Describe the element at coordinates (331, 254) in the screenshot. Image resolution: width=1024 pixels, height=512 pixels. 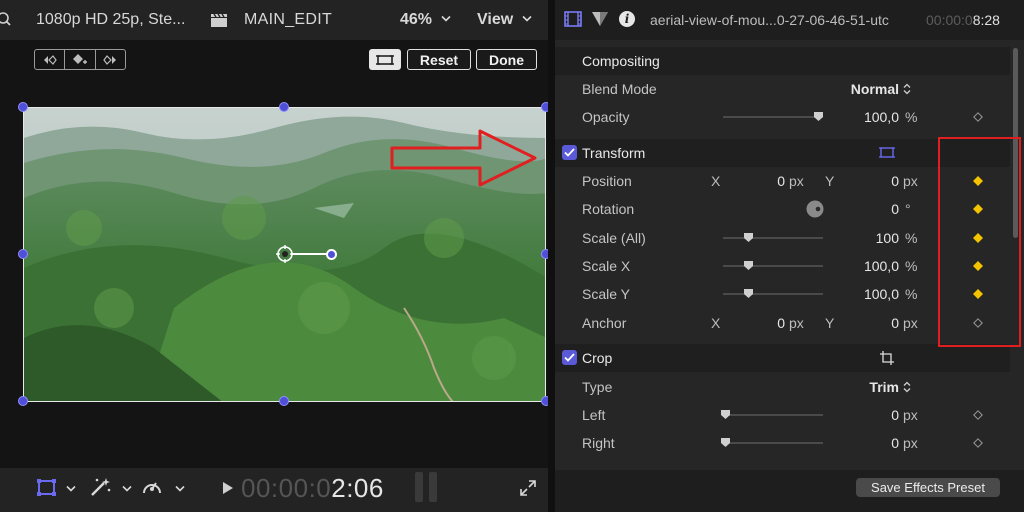
I see `rotation-handle` at that location.